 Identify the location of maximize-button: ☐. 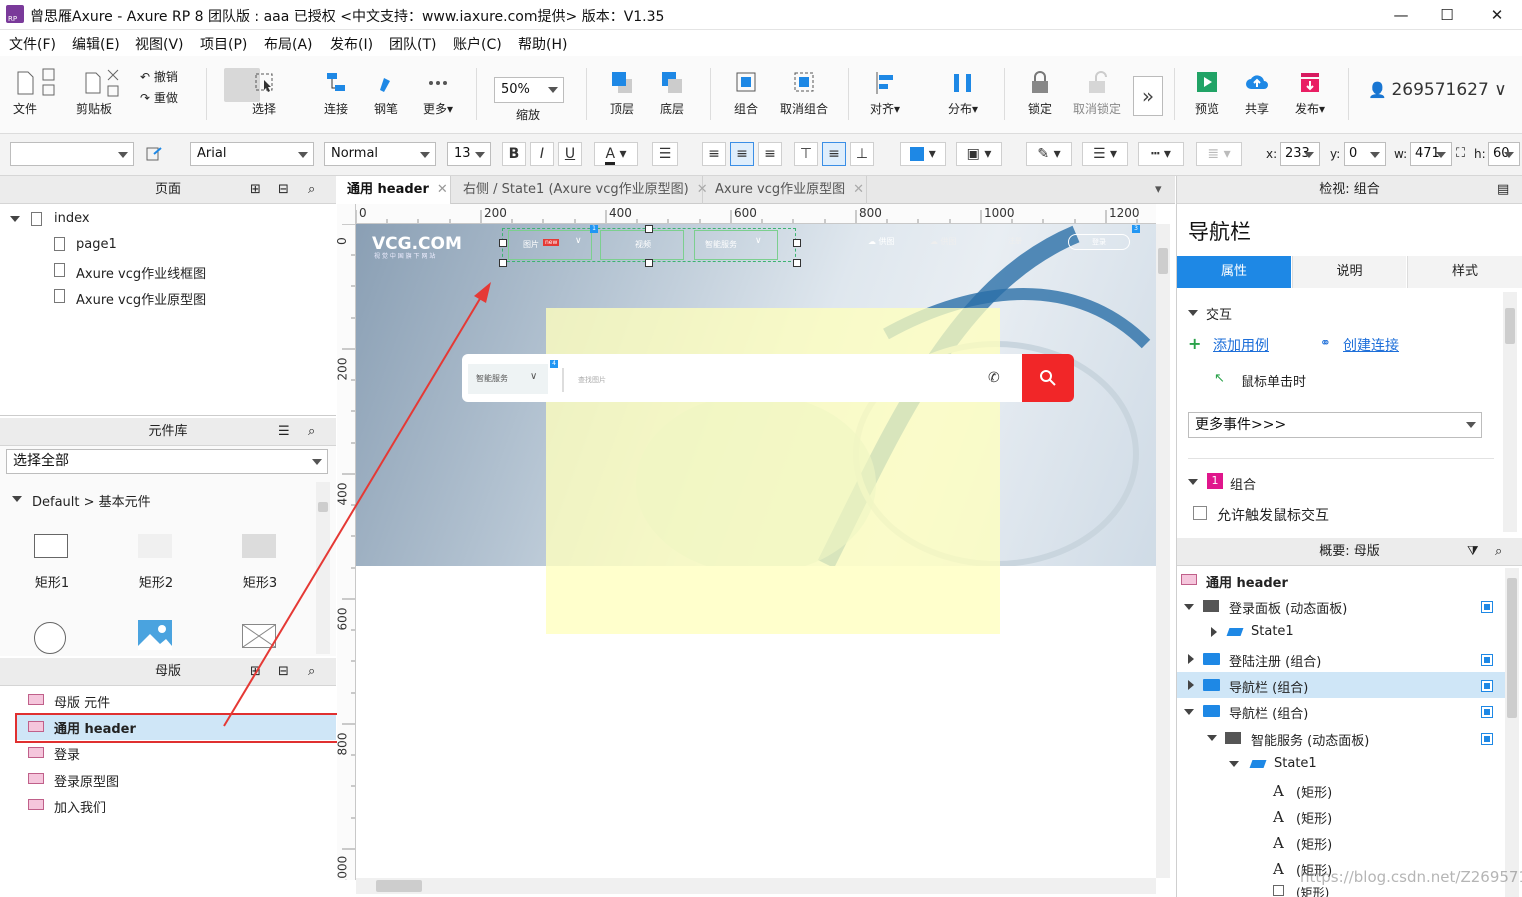
(1447, 15).